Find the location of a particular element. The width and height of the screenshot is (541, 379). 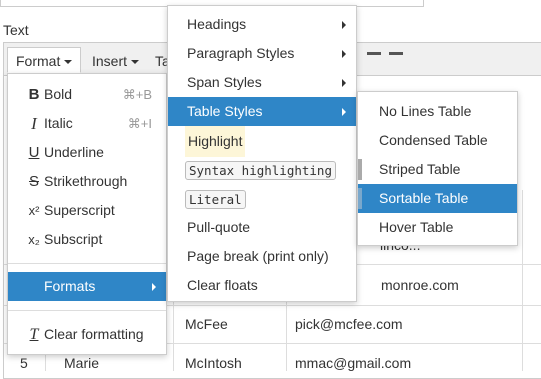

menu-item-label: Page break (print only) is located at coordinates (258, 256).